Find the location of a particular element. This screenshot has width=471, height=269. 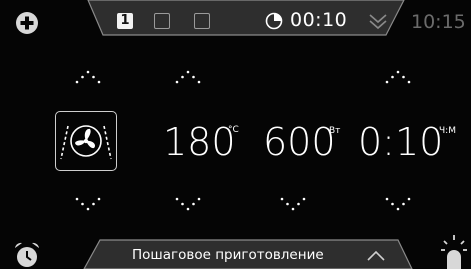

fan-heating-icon is located at coordinates (86, 142).